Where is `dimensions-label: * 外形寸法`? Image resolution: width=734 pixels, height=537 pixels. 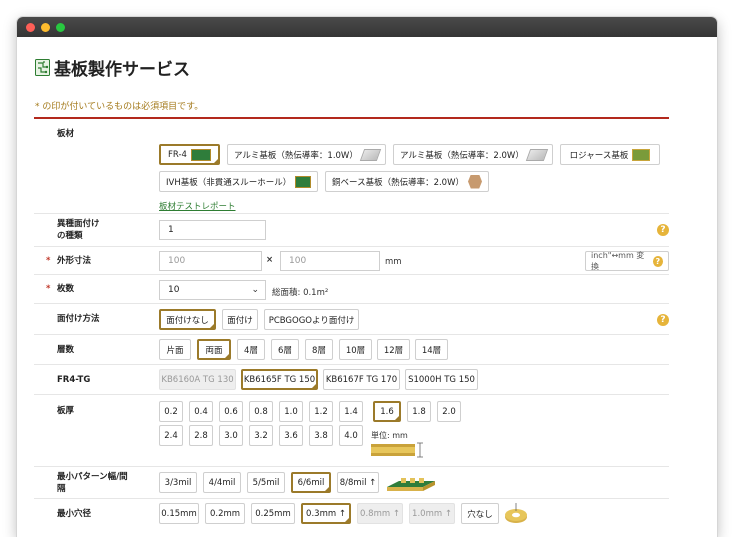 dimensions-label: * 外形寸法 is located at coordinates (69, 260).